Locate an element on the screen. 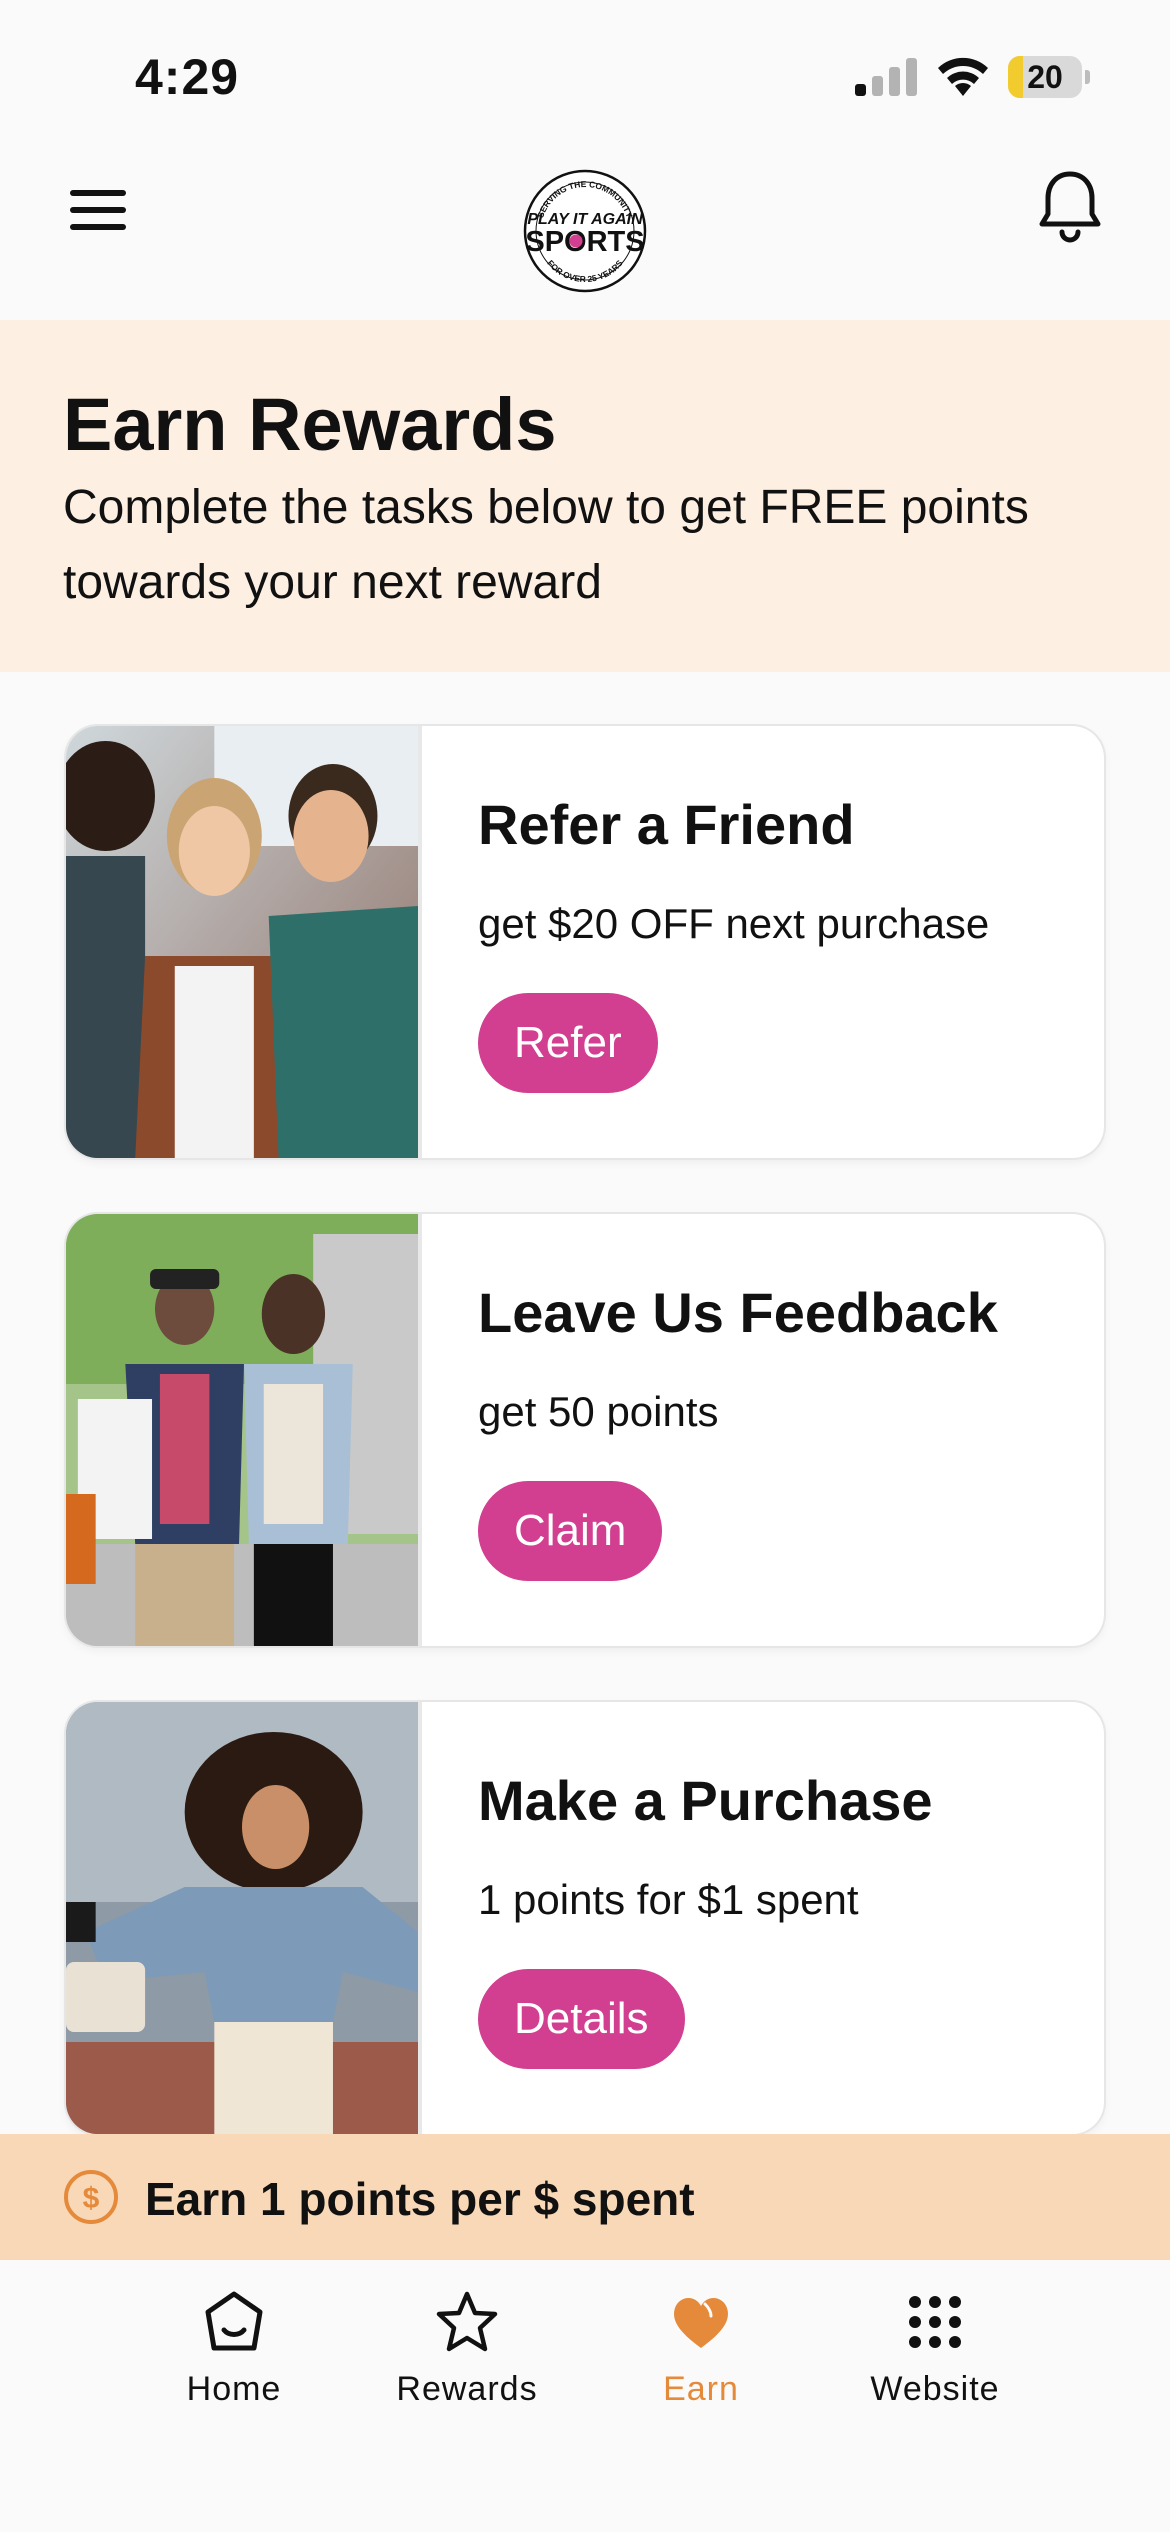 The height and width of the screenshot is (2532, 1170). friends-laughing-photo is located at coordinates (244, 942).